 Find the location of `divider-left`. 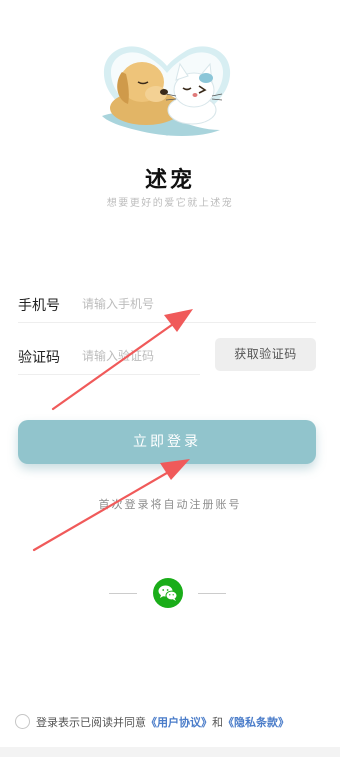

divider-left is located at coordinates (123, 593).